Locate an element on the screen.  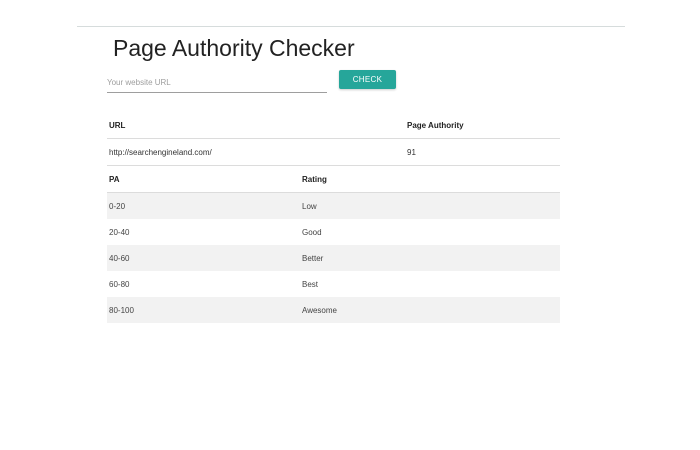
rating-range-cell: 40-60 is located at coordinates (119, 258).